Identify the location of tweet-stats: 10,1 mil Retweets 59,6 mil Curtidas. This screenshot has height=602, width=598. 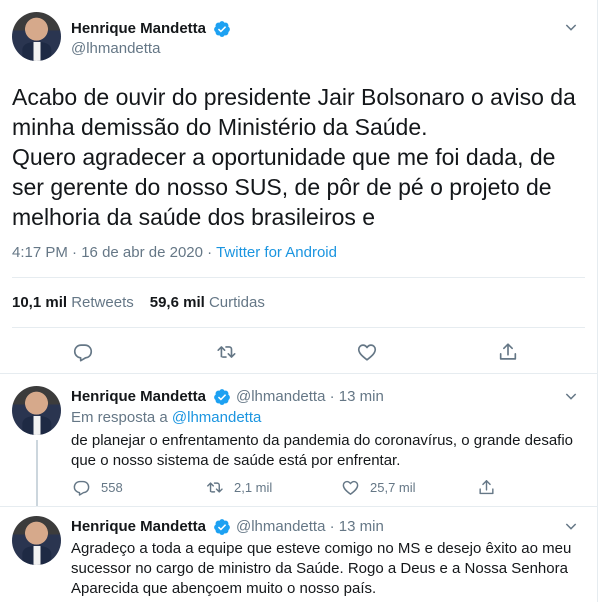
(138, 302).